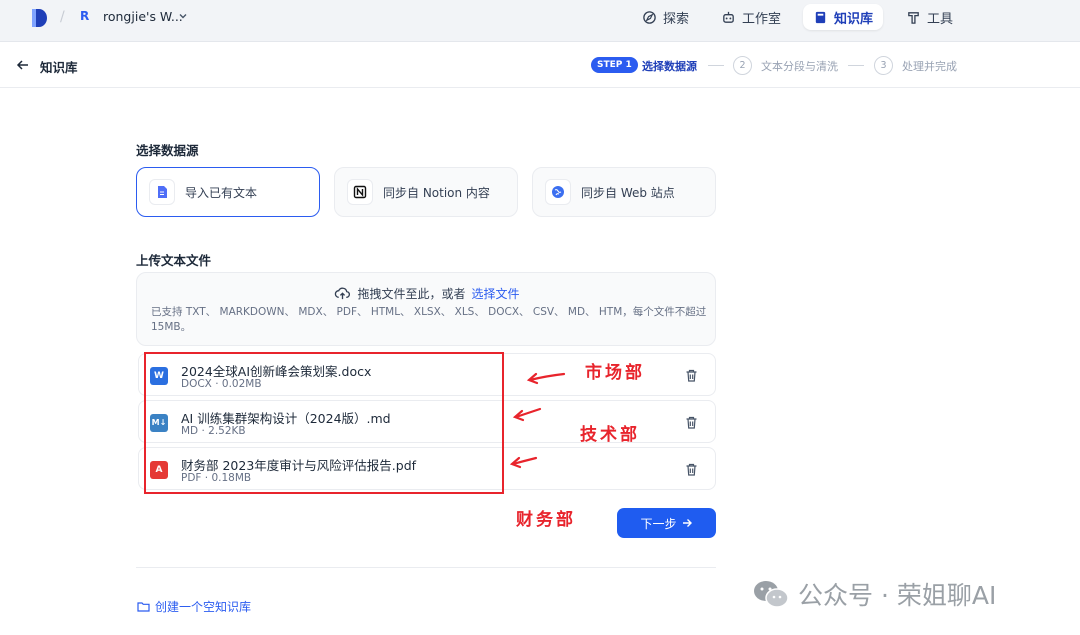  Describe the element at coordinates (143, 607) in the screenshot. I see `folder-icon` at that location.